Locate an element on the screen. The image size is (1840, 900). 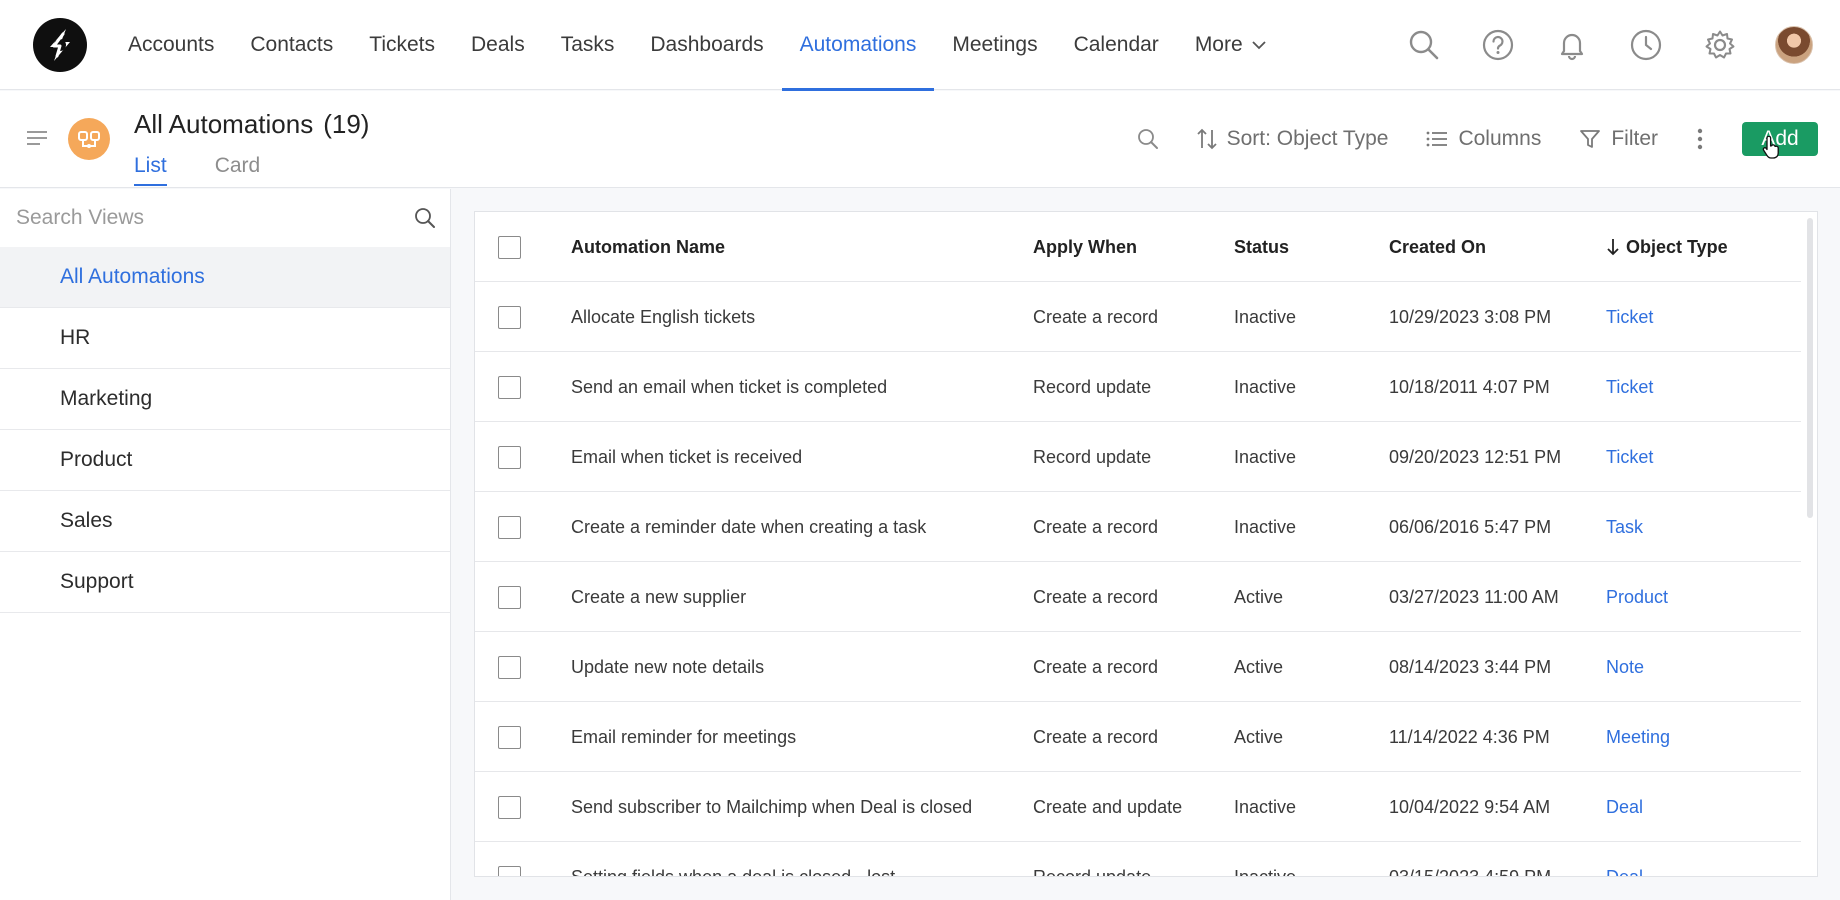
nav-item-calendar: Calendar is located at coordinates (1116, 45).